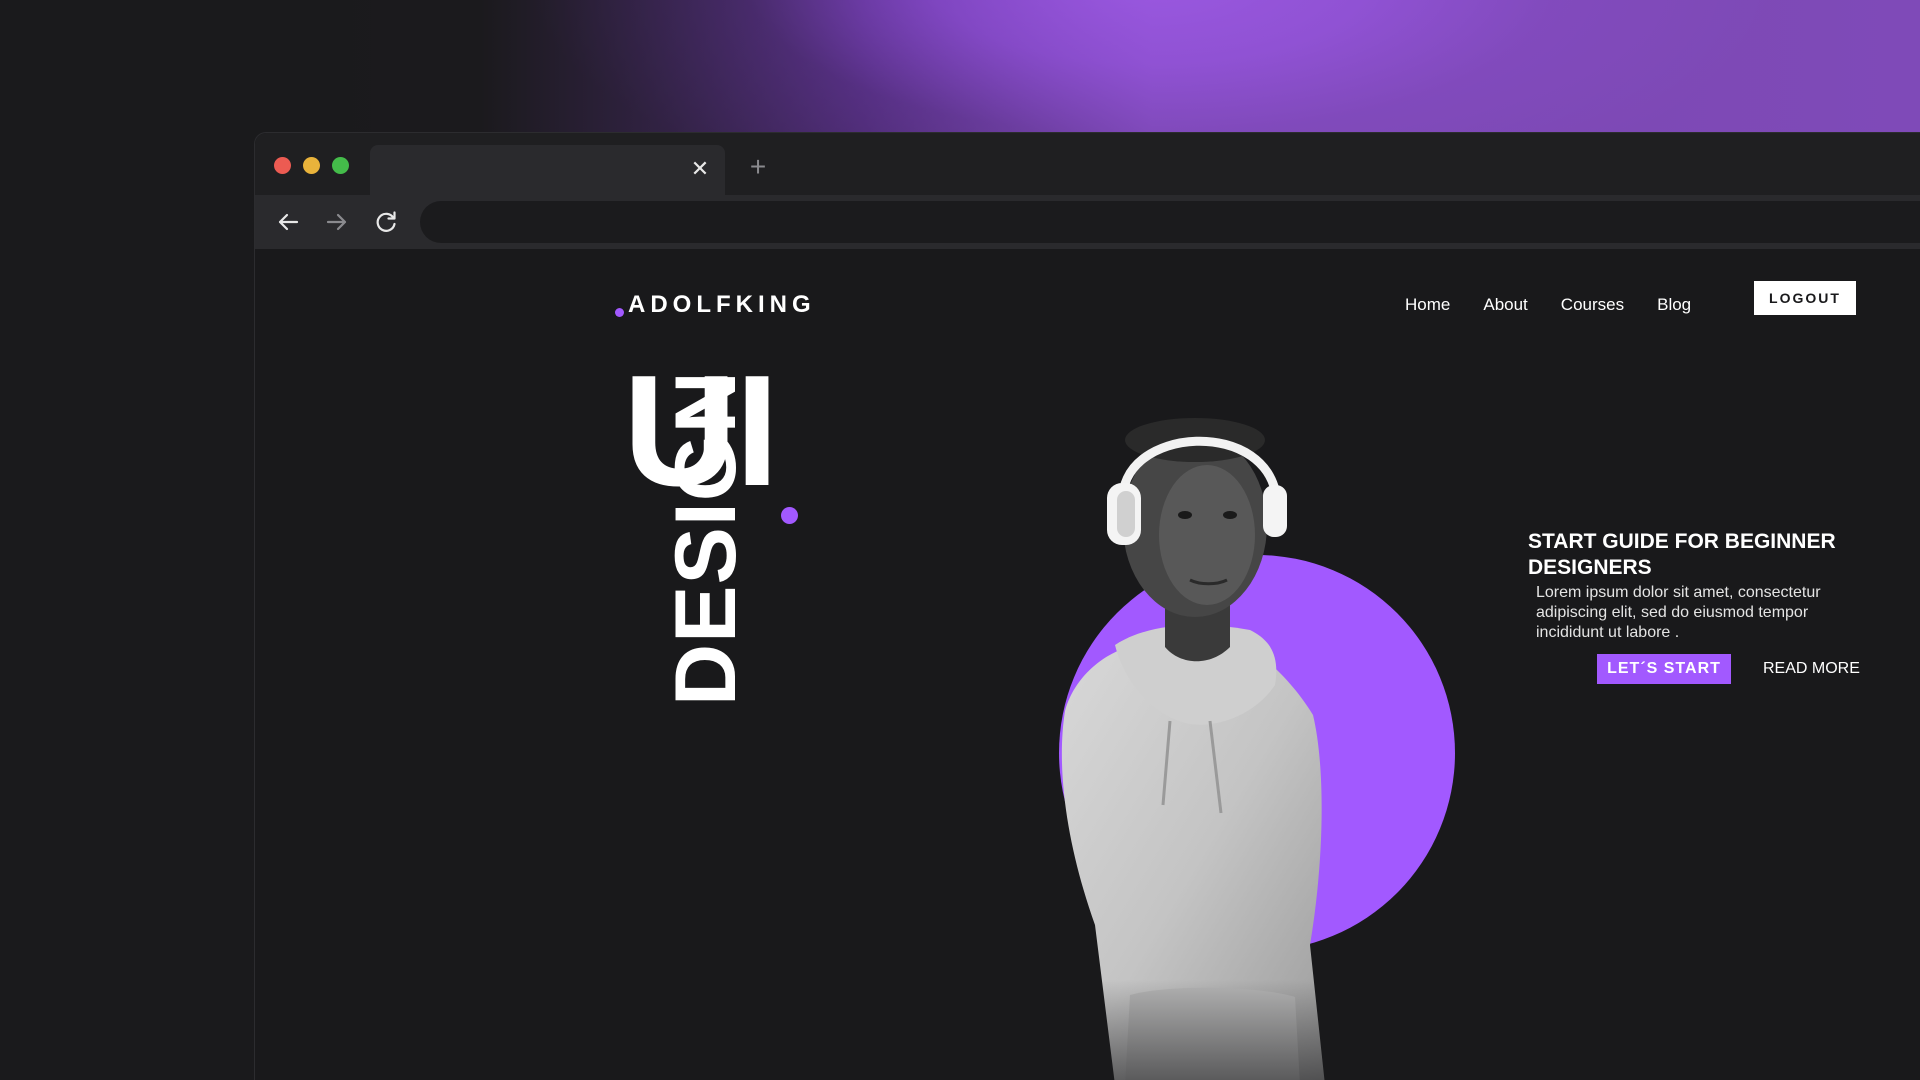 This screenshot has height=1080, width=1920. Describe the element at coordinates (1674, 305) in the screenshot. I see `nav-blog: Blog` at that location.